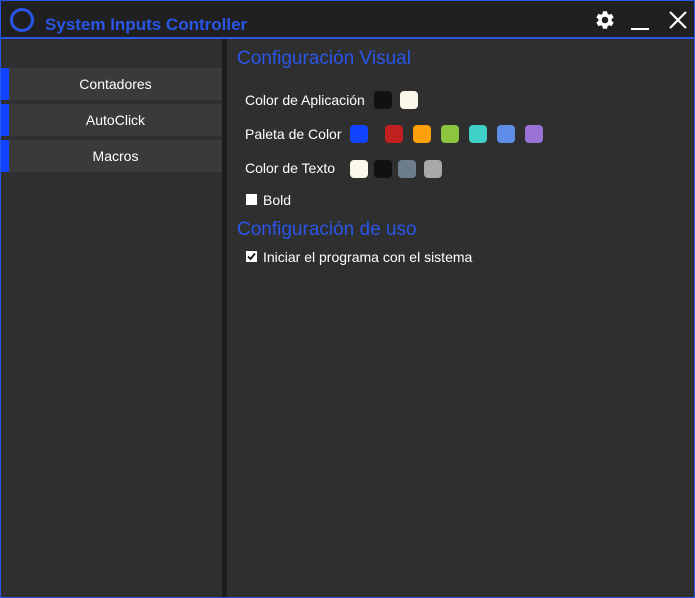 The height and width of the screenshot is (598, 695). Describe the element at coordinates (383, 169) in the screenshot. I see `text-color-swatch-black` at that location.